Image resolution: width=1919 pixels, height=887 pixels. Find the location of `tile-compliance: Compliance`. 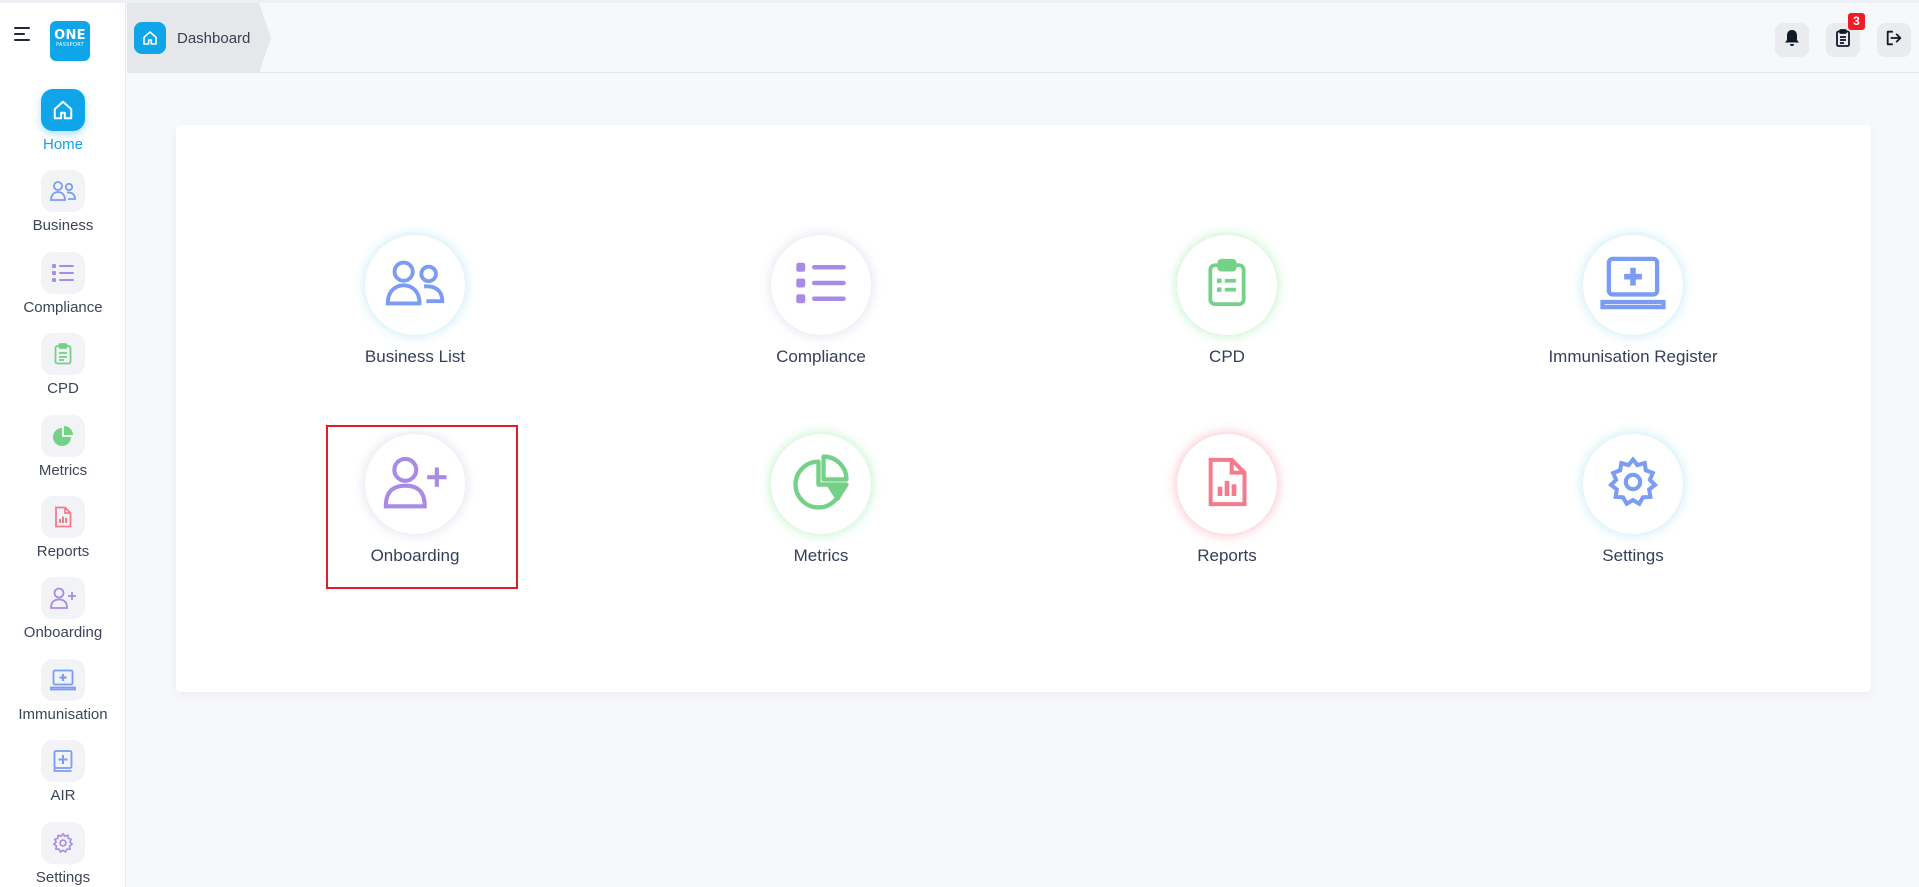

tile-compliance: Compliance is located at coordinates (821, 301).